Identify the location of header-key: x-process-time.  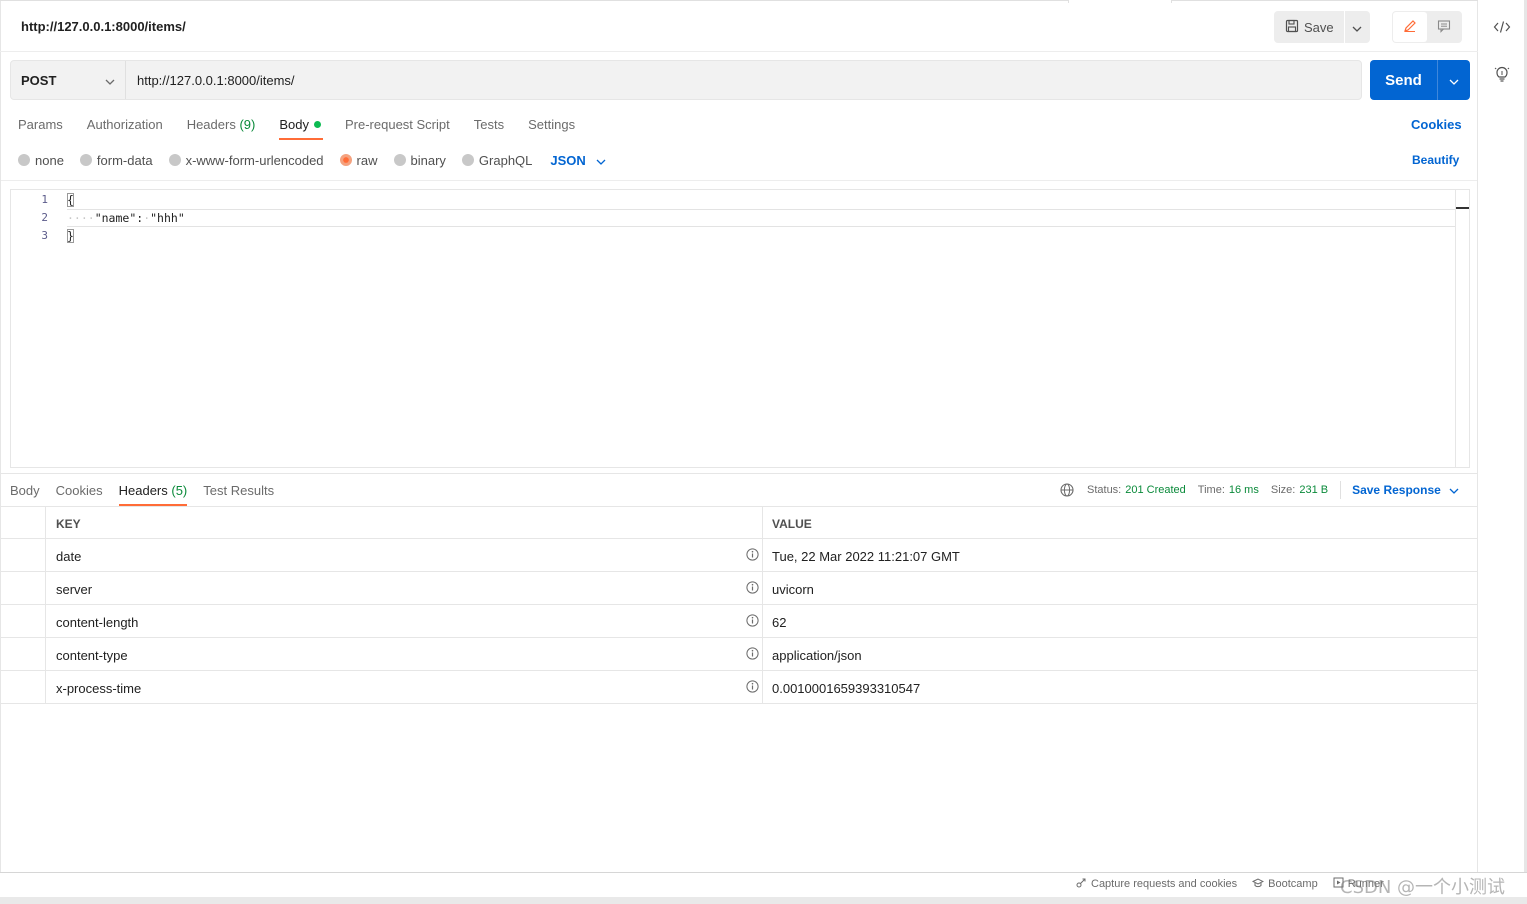
(99, 688).